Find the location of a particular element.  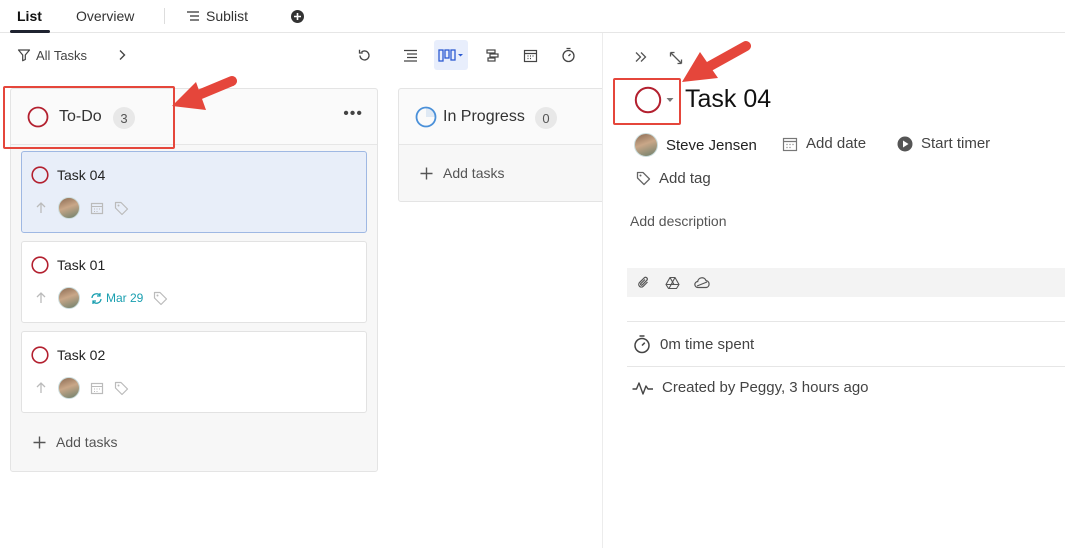

filter-button: All Tasks is located at coordinates (52, 55).